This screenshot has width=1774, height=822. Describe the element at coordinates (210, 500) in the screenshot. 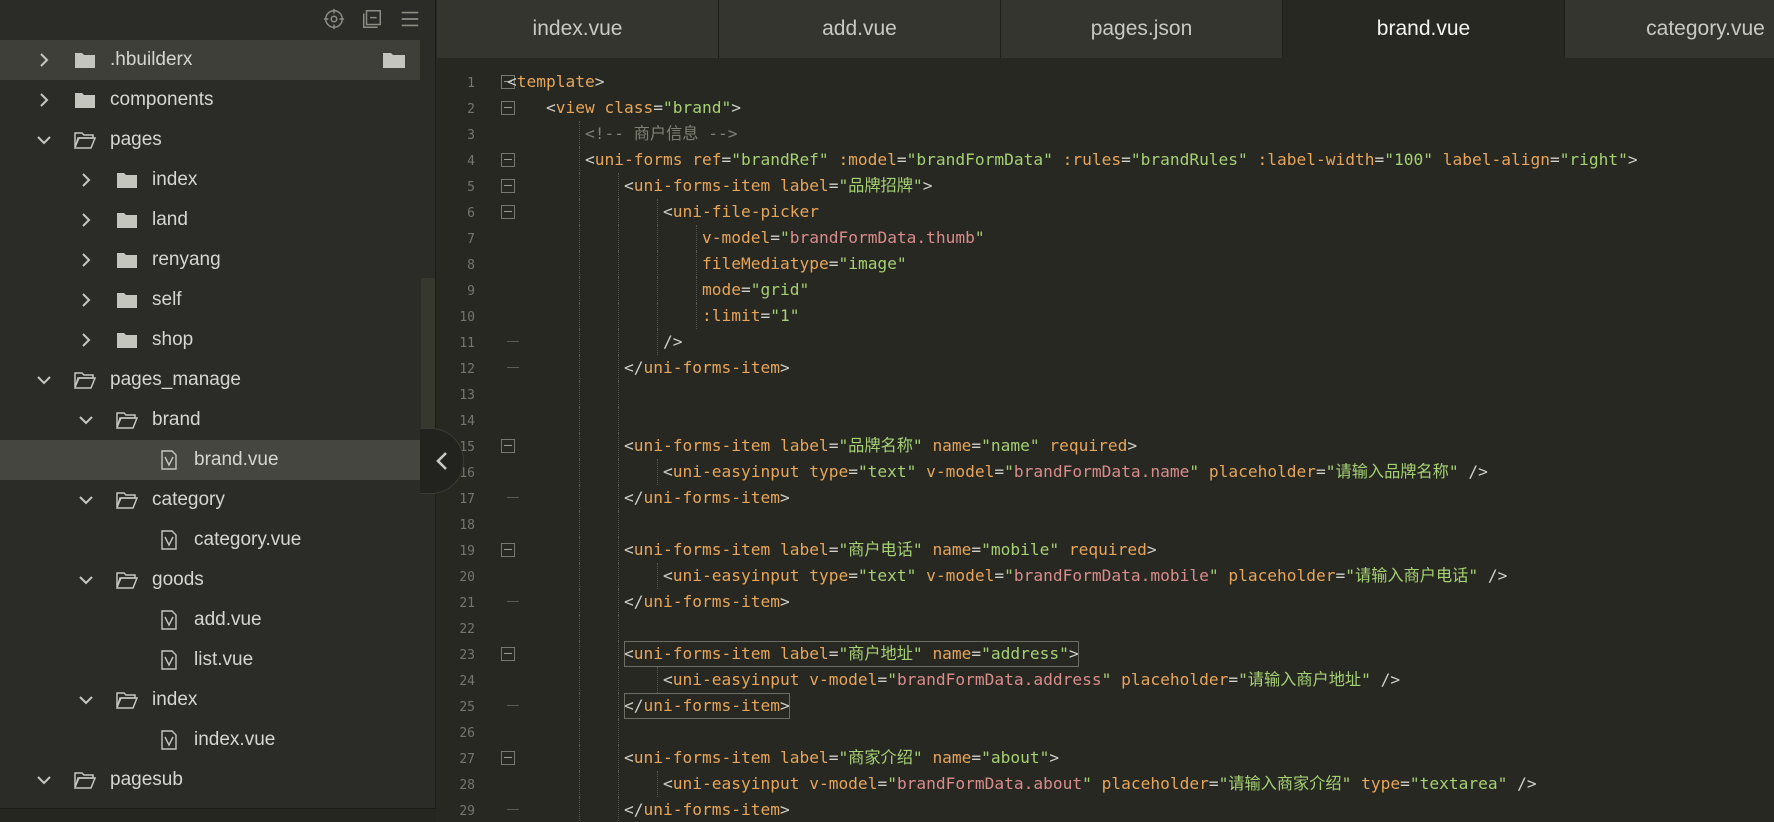

I see `tree-folder: category` at that location.